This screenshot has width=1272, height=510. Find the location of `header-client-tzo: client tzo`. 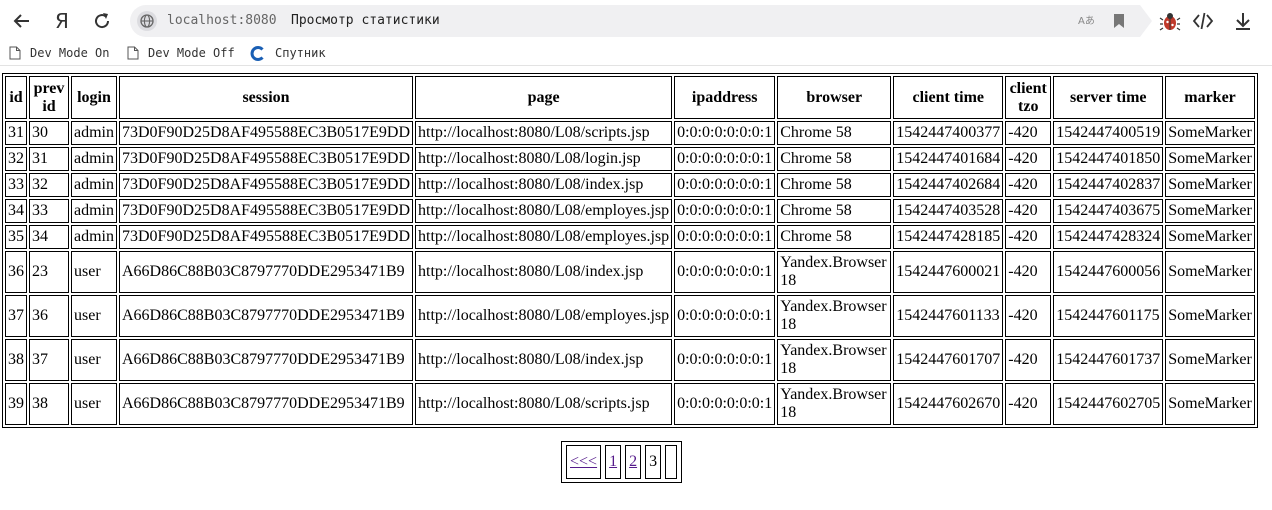

header-client-tzo: client tzo is located at coordinates (1028, 97).